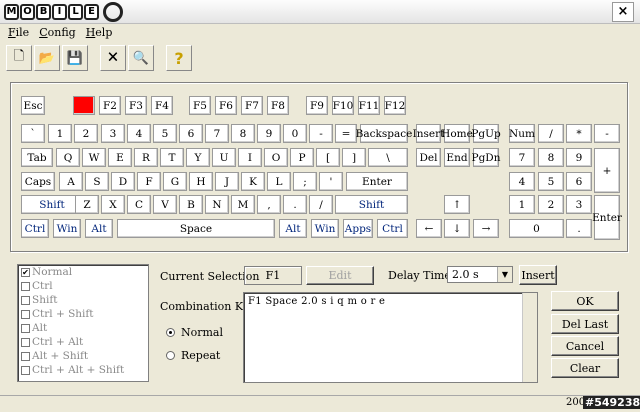 This screenshot has width=640, height=412. What do you see at coordinates (113, 58) in the screenshot?
I see `delete-icon: 🗙` at bounding box center [113, 58].